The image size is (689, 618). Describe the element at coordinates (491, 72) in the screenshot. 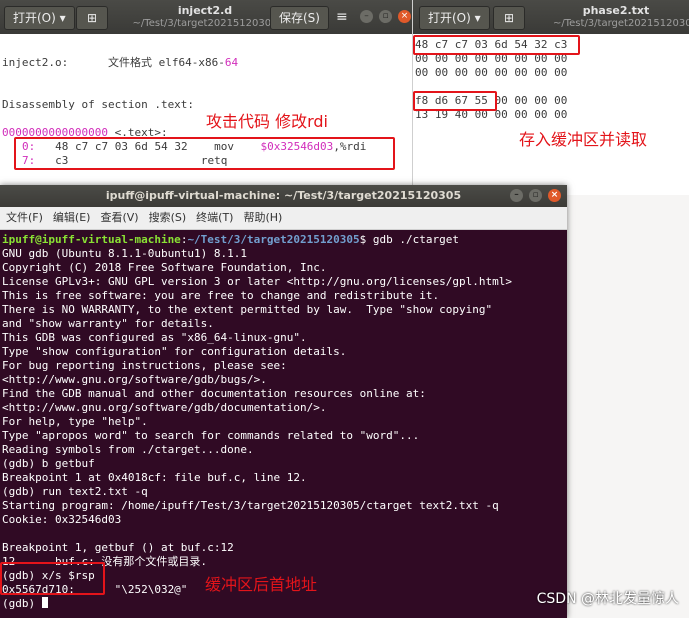

I see `hex-line: 00 00 00 00 00 00 00 00` at that location.